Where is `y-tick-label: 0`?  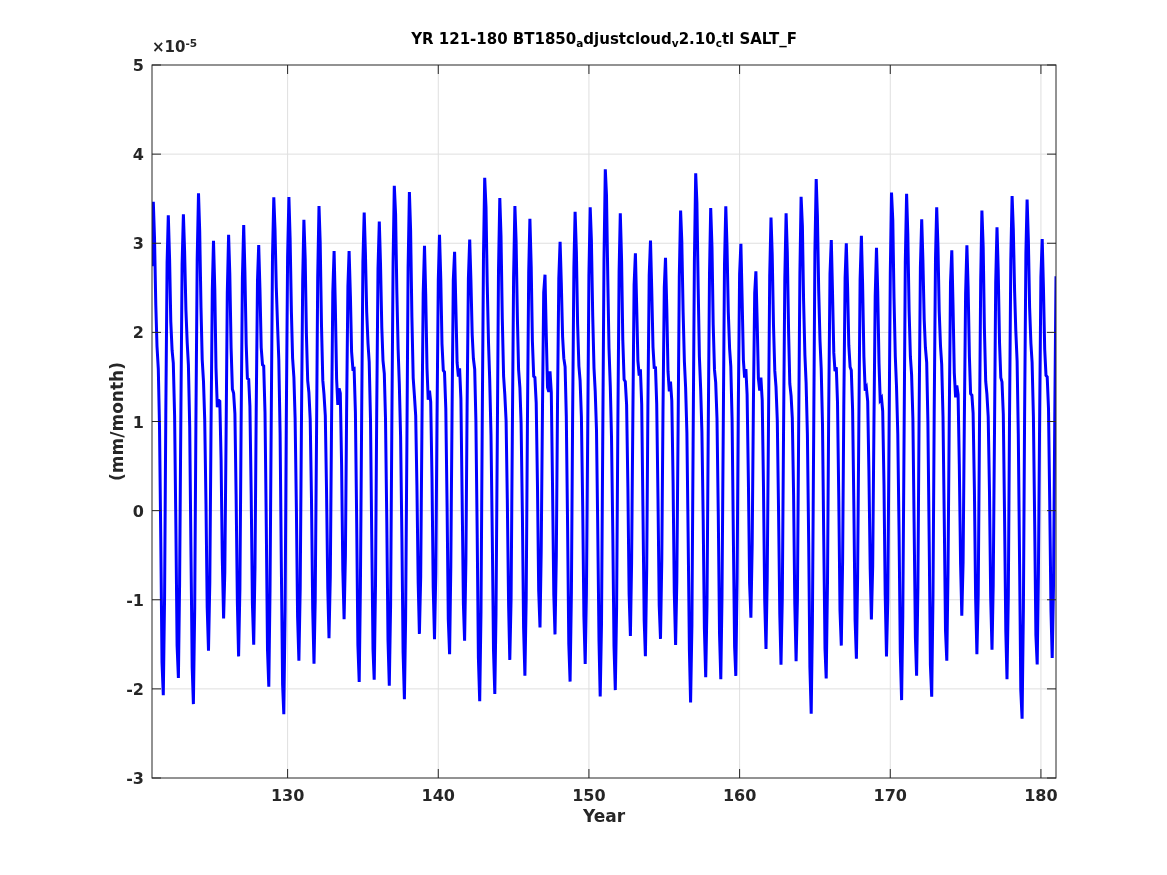 y-tick-label: 0 is located at coordinates (138, 511).